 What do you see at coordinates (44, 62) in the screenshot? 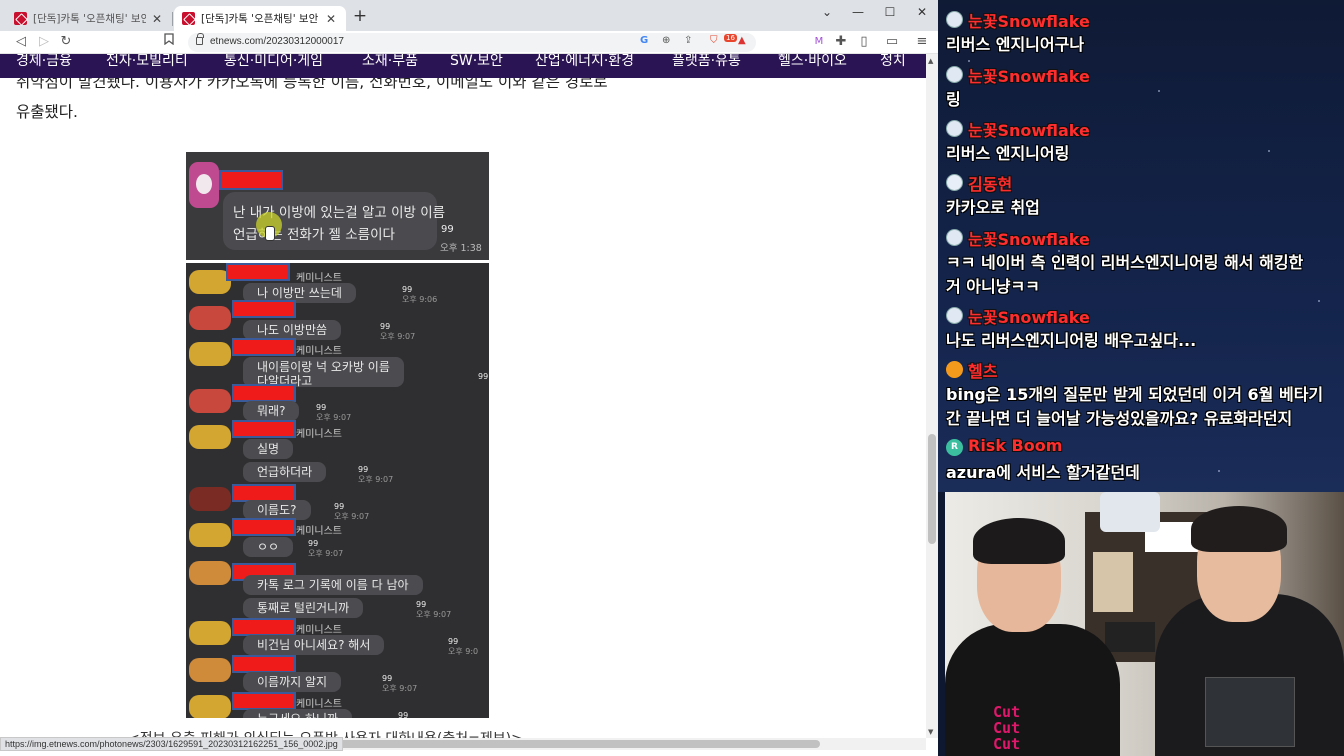
I see `nav-item: 경제·금융` at bounding box center [44, 62].